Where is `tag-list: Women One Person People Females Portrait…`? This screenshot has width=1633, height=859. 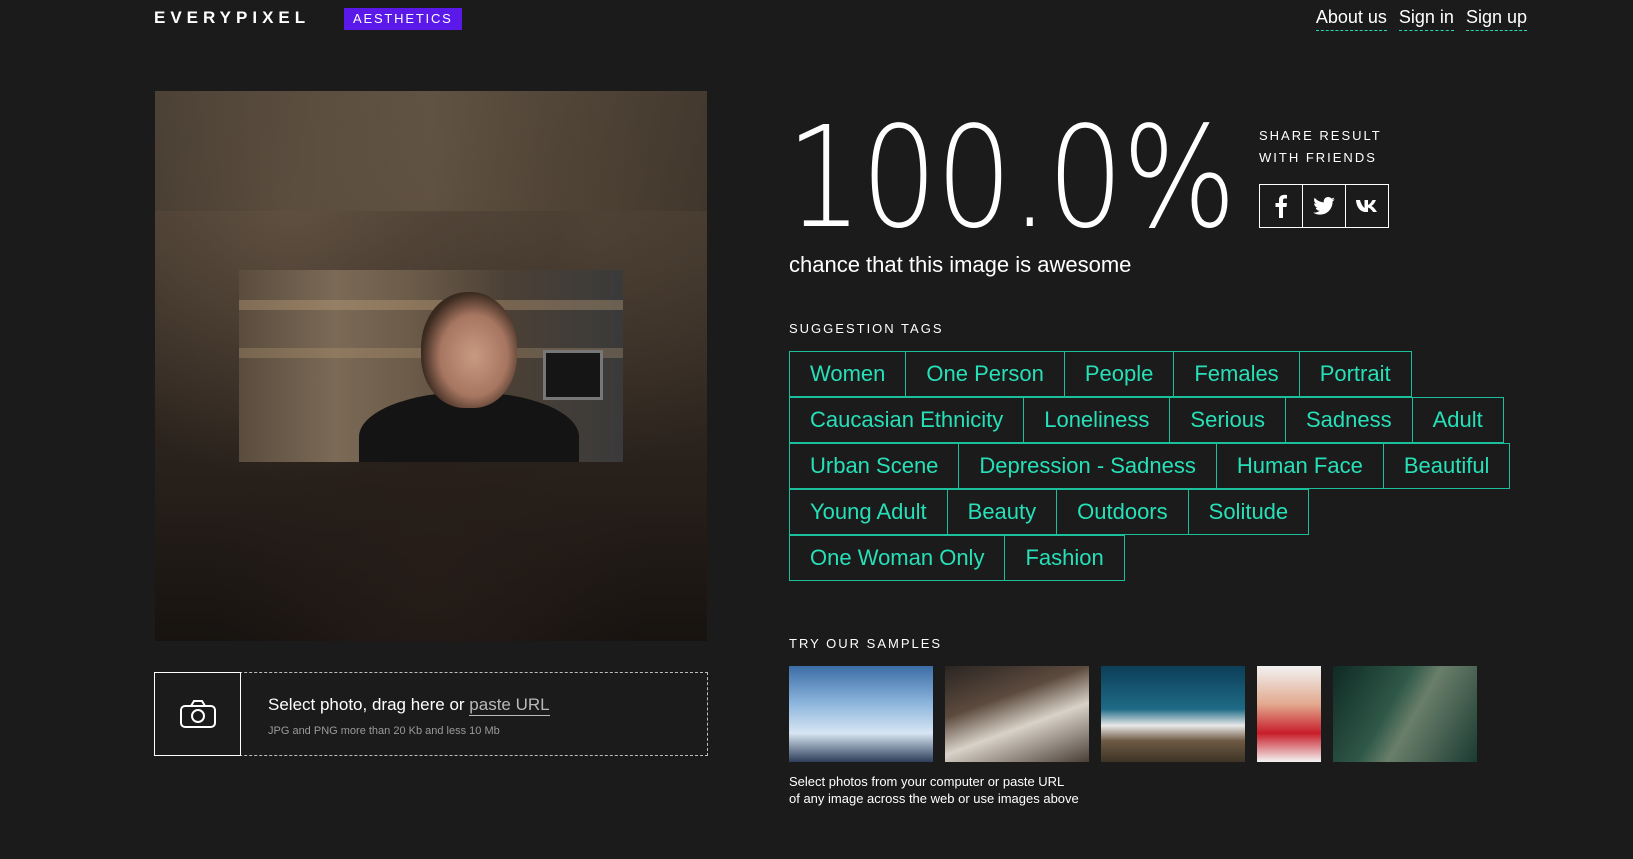
tag-list: Women One Person People Females Portrait… is located at coordinates (1159, 466).